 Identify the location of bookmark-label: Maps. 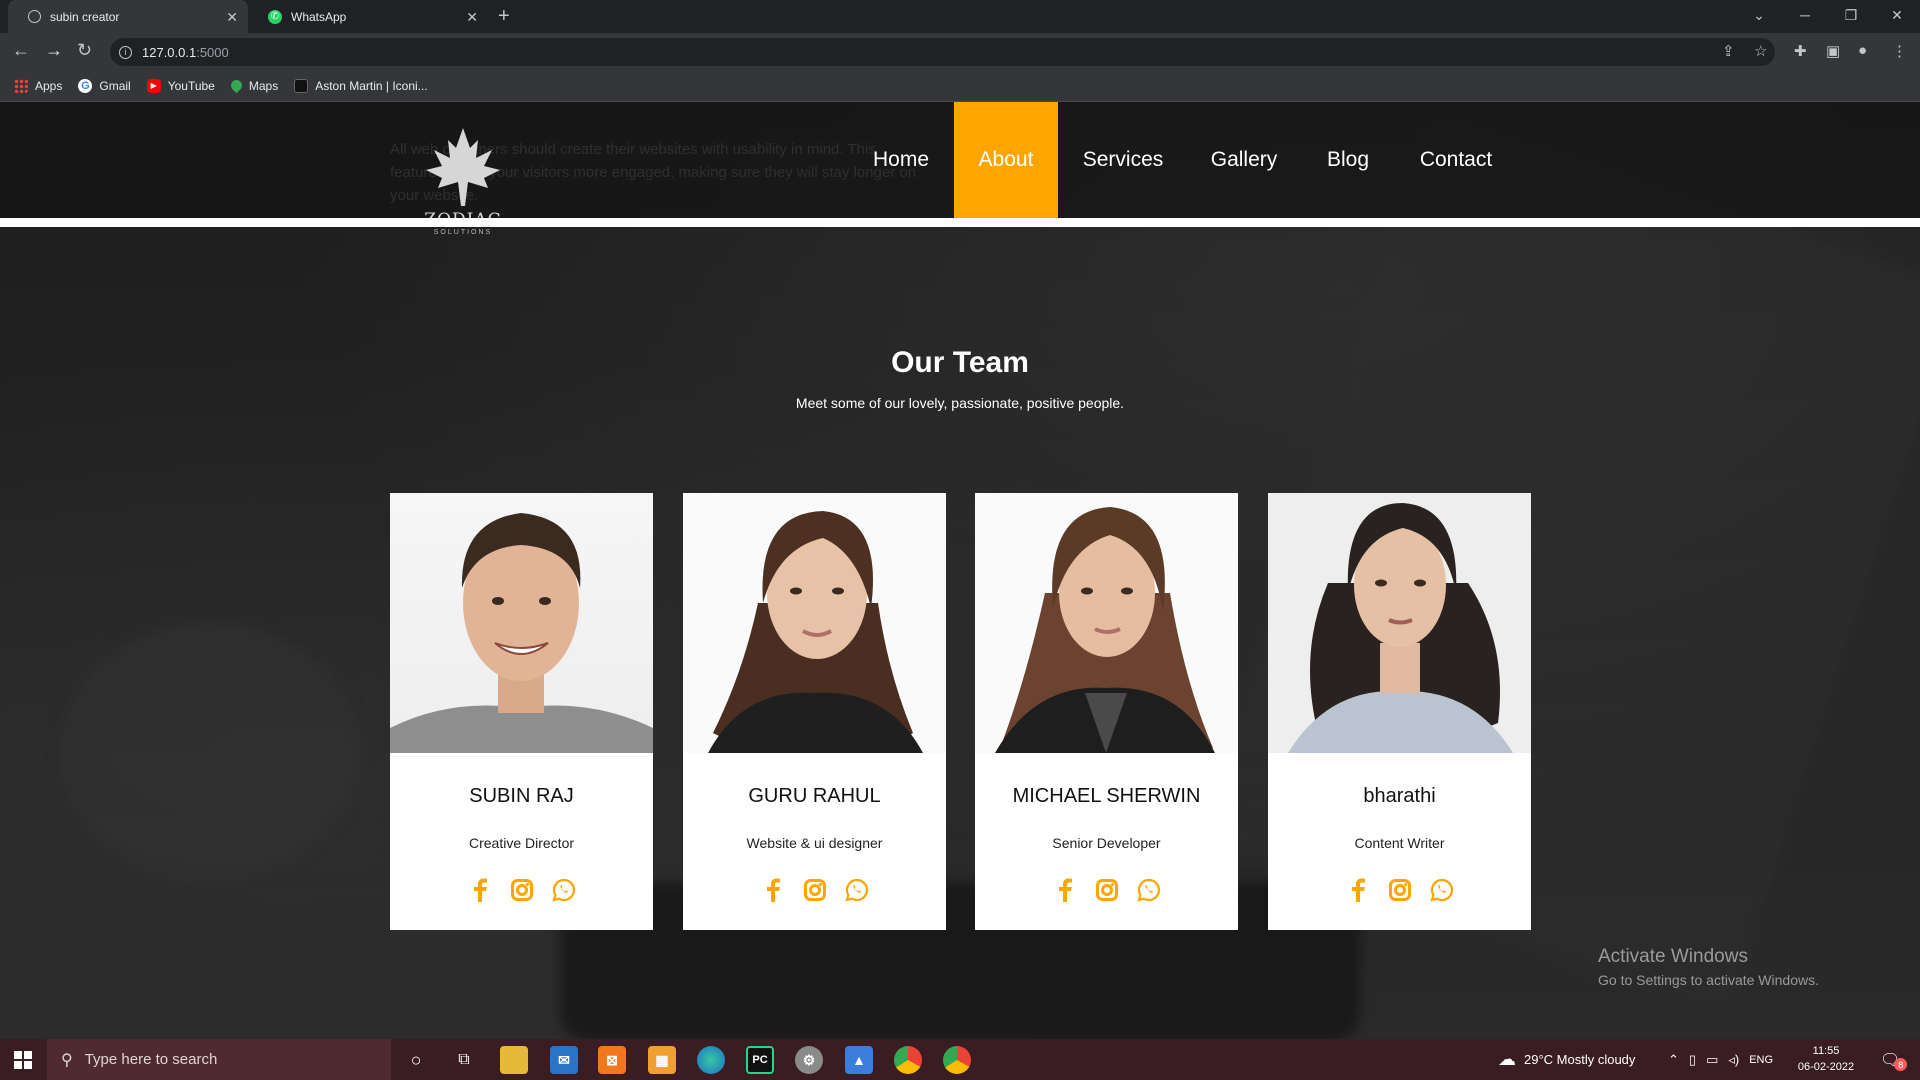
(263, 85).